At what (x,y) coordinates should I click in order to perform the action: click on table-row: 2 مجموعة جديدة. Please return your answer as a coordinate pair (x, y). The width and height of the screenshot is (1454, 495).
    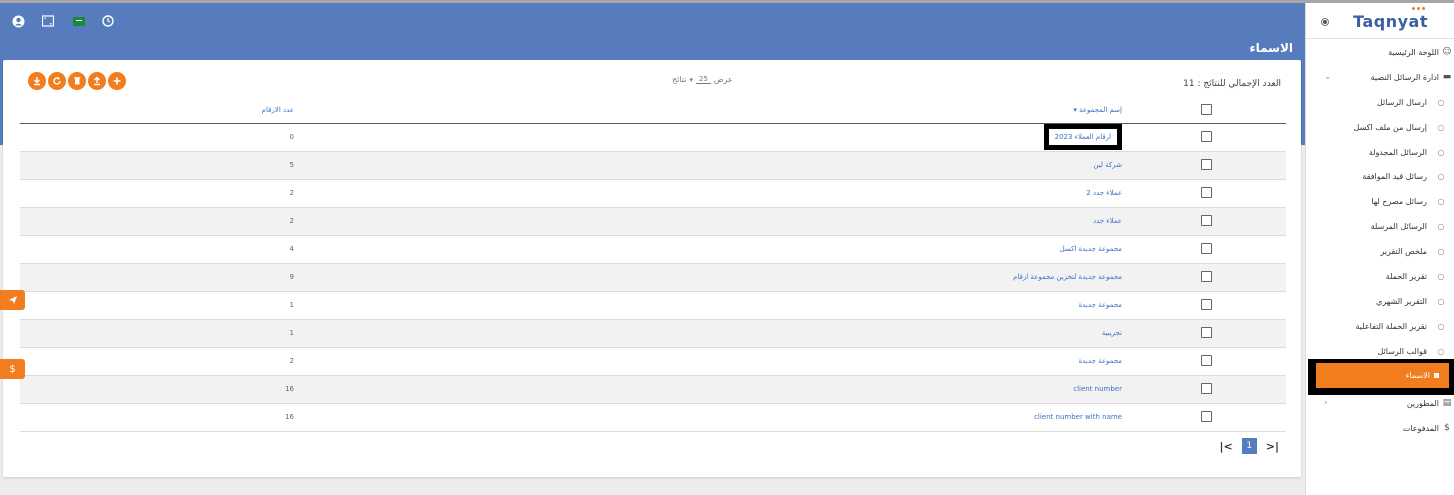
    Looking at the image, I should click on (653, 361).